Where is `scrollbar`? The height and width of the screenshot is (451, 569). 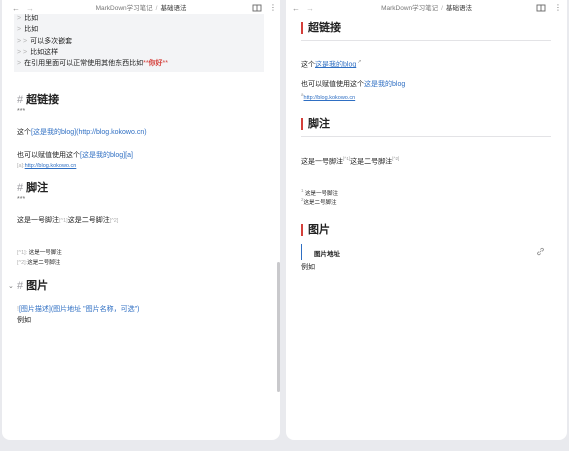
scrollbar is located at coordinates (278, 327).